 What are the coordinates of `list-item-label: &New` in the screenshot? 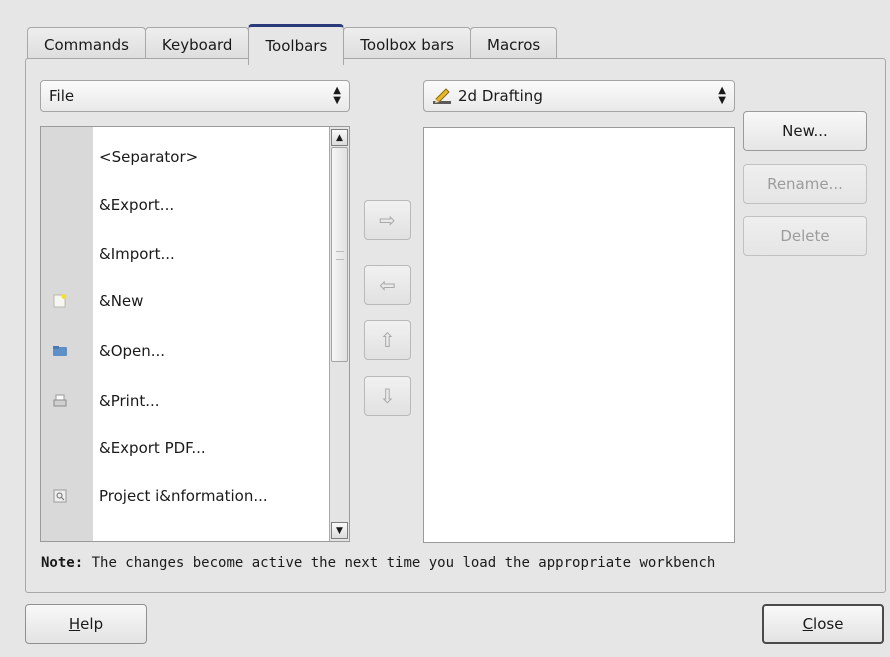 It's located at (121, 301).